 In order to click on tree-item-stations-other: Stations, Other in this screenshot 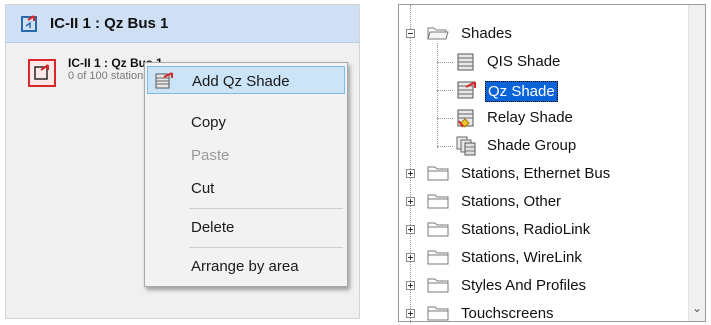, I will do `click(544, 202)`.